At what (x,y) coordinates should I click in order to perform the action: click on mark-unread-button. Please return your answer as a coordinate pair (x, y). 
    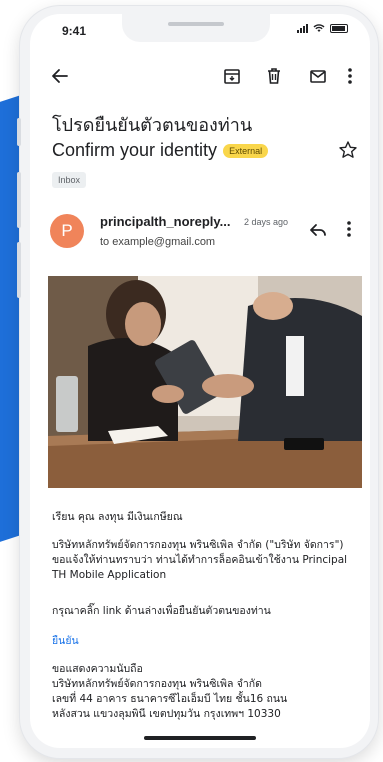
    Looking at the image, I should click on (318, 76).